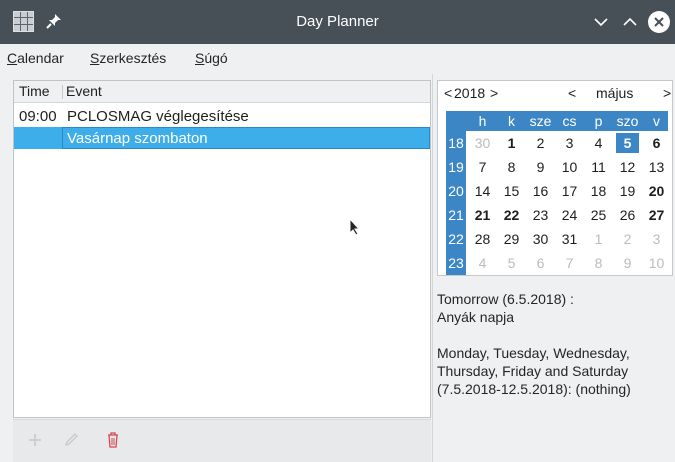  I want to click on weekday-header-cell: szo, so click(627, 121).